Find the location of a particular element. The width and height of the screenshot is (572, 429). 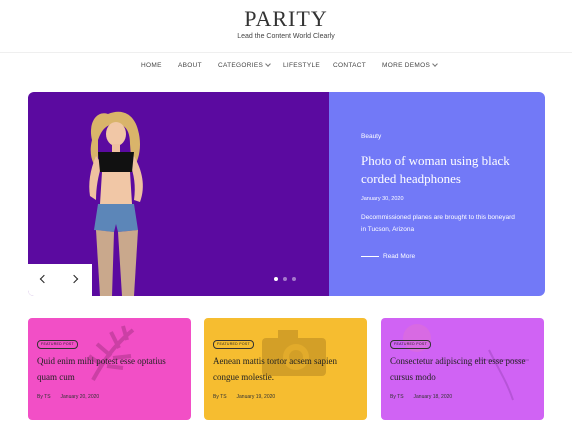

nav-item-more-demos: MORE DEMOS is located at coordinates (410, 65).